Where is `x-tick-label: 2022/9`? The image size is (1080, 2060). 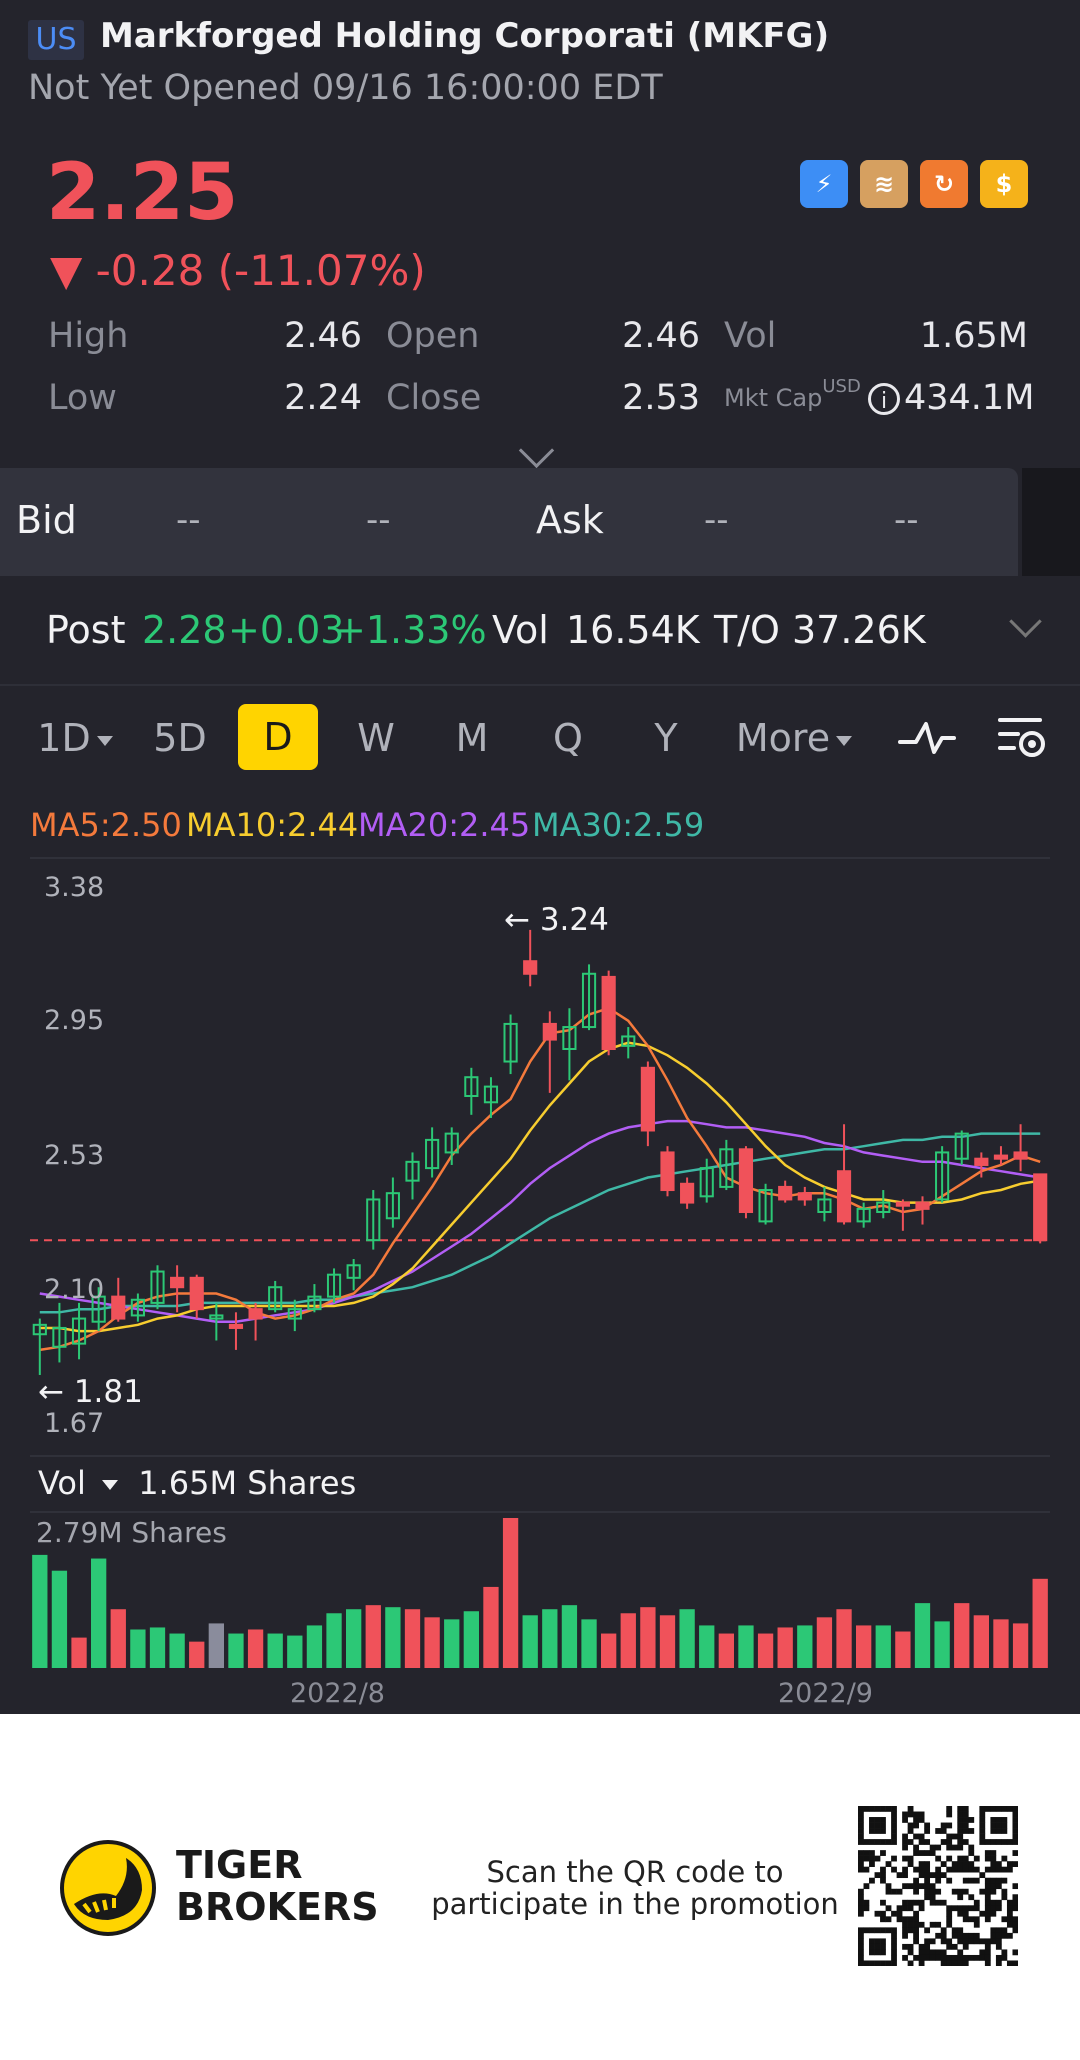
x-tick-label: 2022/9 is located at coordinates (825, 1693).